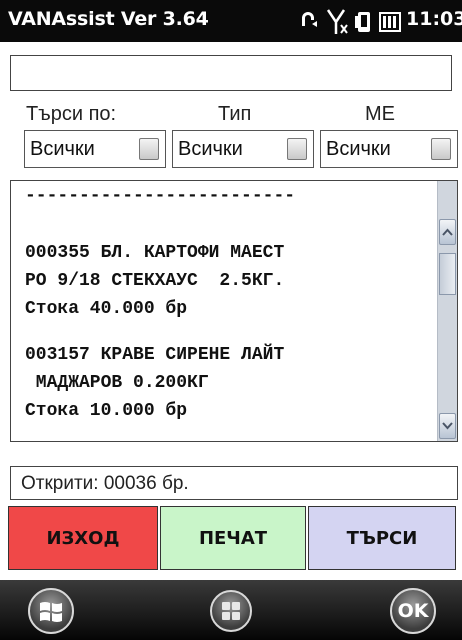  I want to click on type-label: Тип, so click(235, 114).